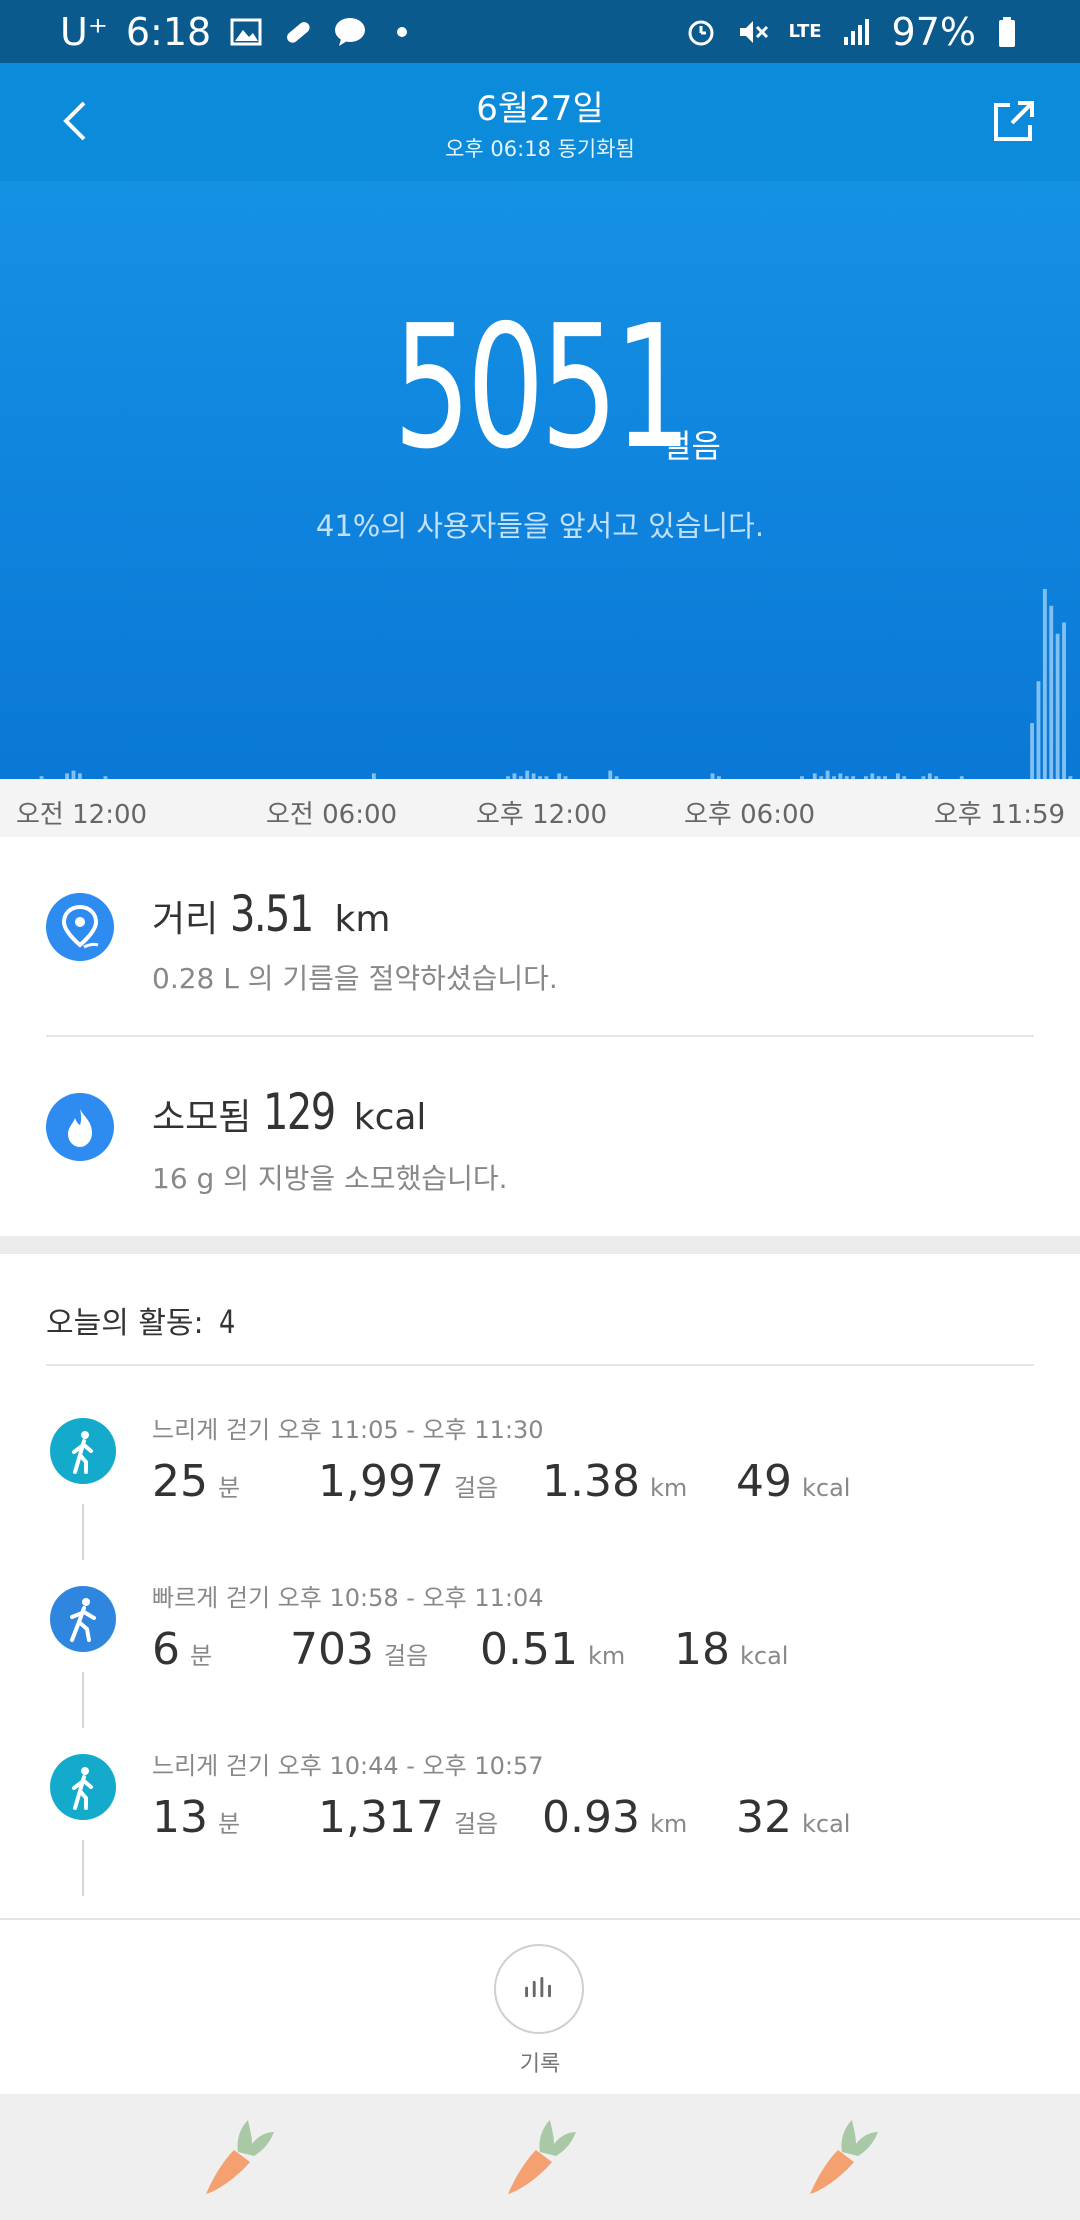 The height and width of the screenshot is (2220, 1080). What do you see at coordinates (185, 919) in the screenshot?
I see `distance-label: 거리` at bounding box center [185, 919].